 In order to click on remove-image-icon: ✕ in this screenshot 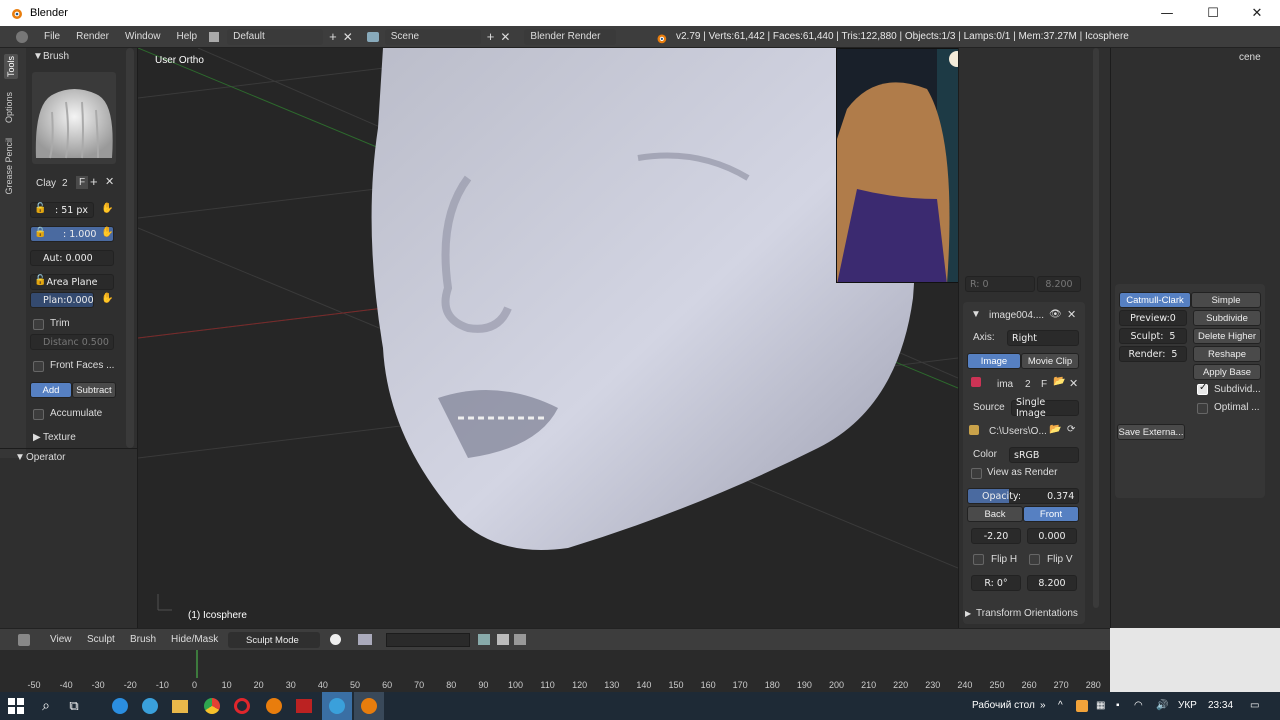, I will do `click(1071, 314)`.